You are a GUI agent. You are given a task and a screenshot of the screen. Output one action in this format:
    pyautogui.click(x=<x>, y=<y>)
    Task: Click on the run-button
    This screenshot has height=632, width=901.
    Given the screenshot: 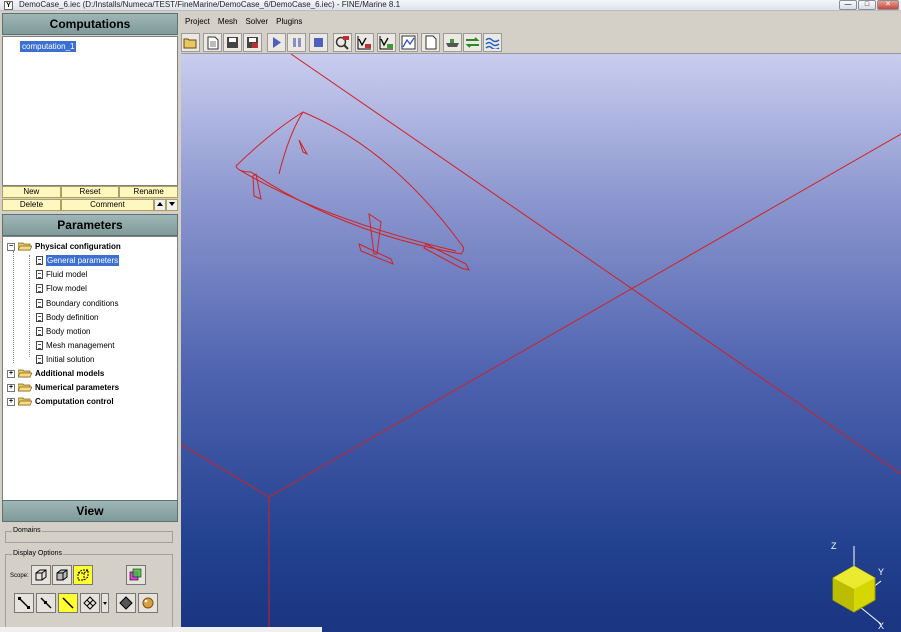 What is the action you would take?
    pyautogui.click(x=276, y=42)
    